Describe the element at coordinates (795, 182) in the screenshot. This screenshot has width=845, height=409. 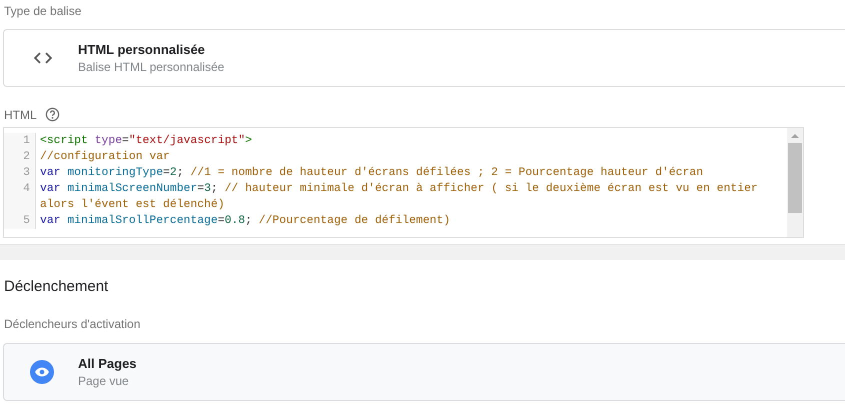
I see `scrollbar` at that location.